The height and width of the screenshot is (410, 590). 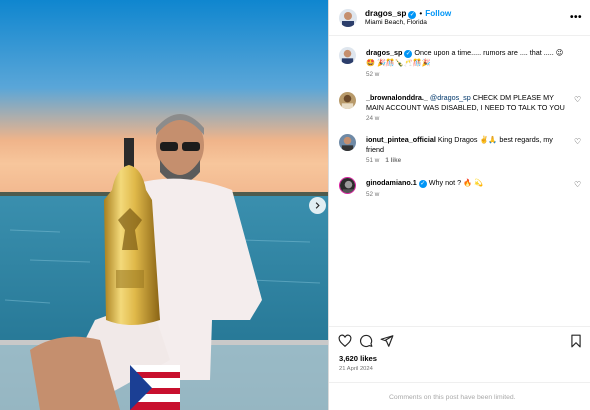 I want to click on follow-button: Follow, so click(x=438, y=13).